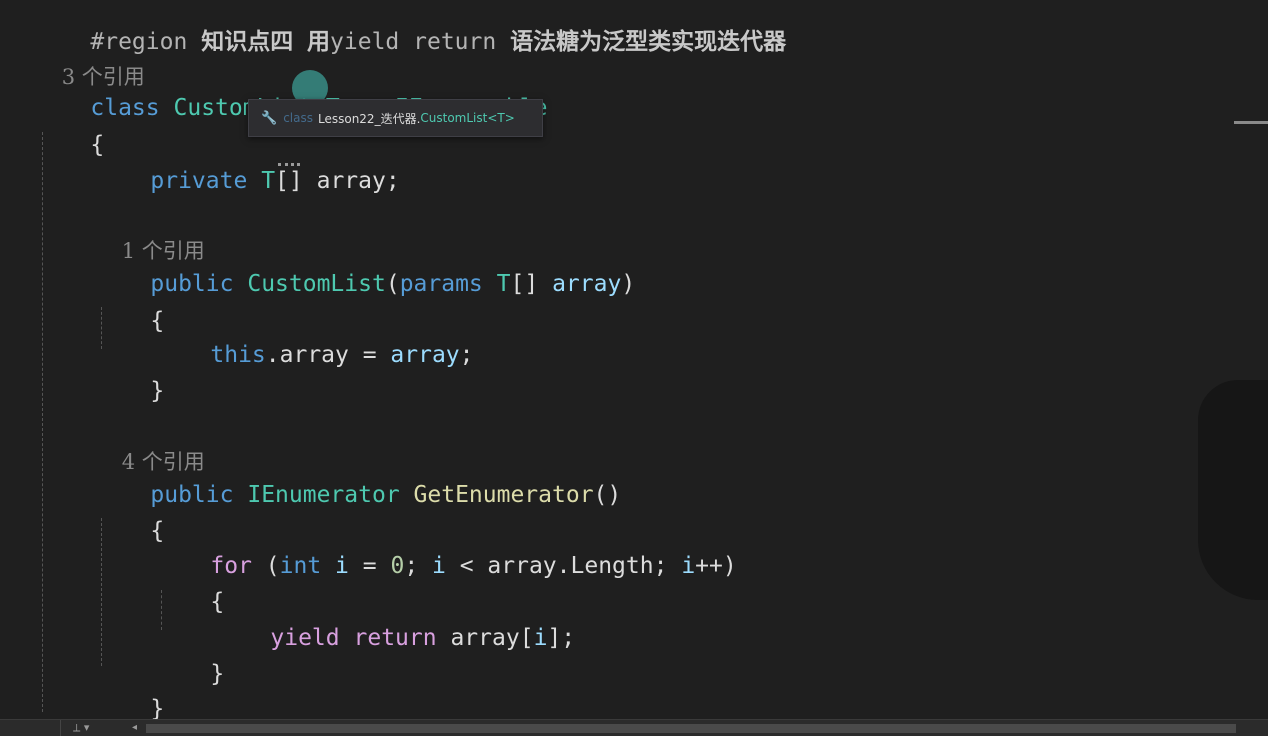  I want to click on codelens-class-references: 3 个引用, so click(90, 60).